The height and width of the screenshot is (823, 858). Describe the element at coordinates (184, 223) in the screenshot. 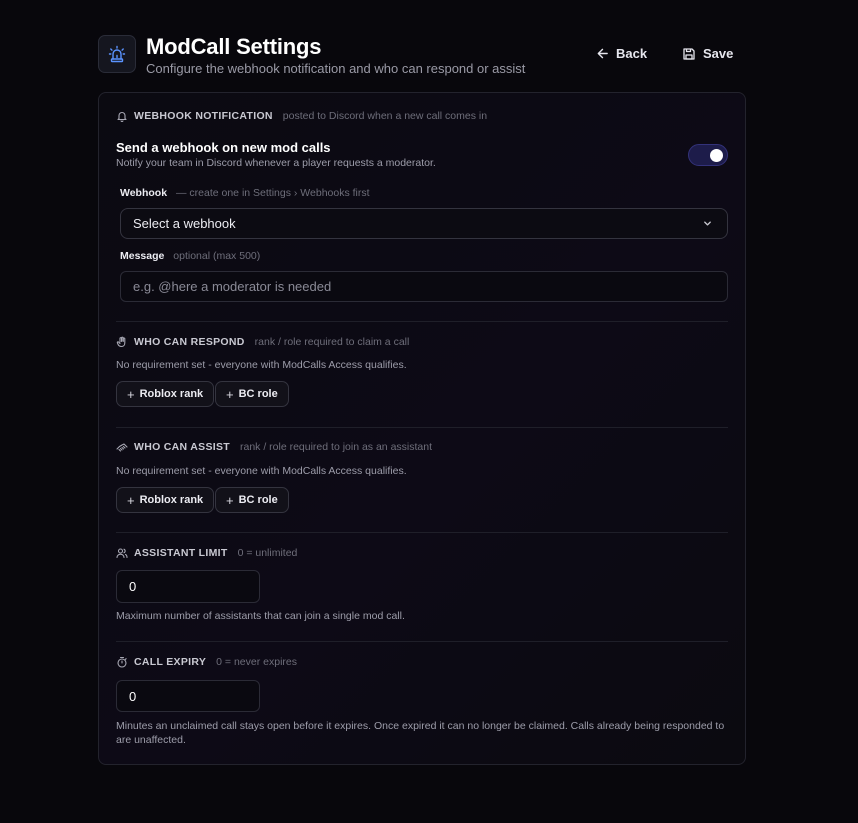

I see `webhook-select-value: Select a webhook` at that location.